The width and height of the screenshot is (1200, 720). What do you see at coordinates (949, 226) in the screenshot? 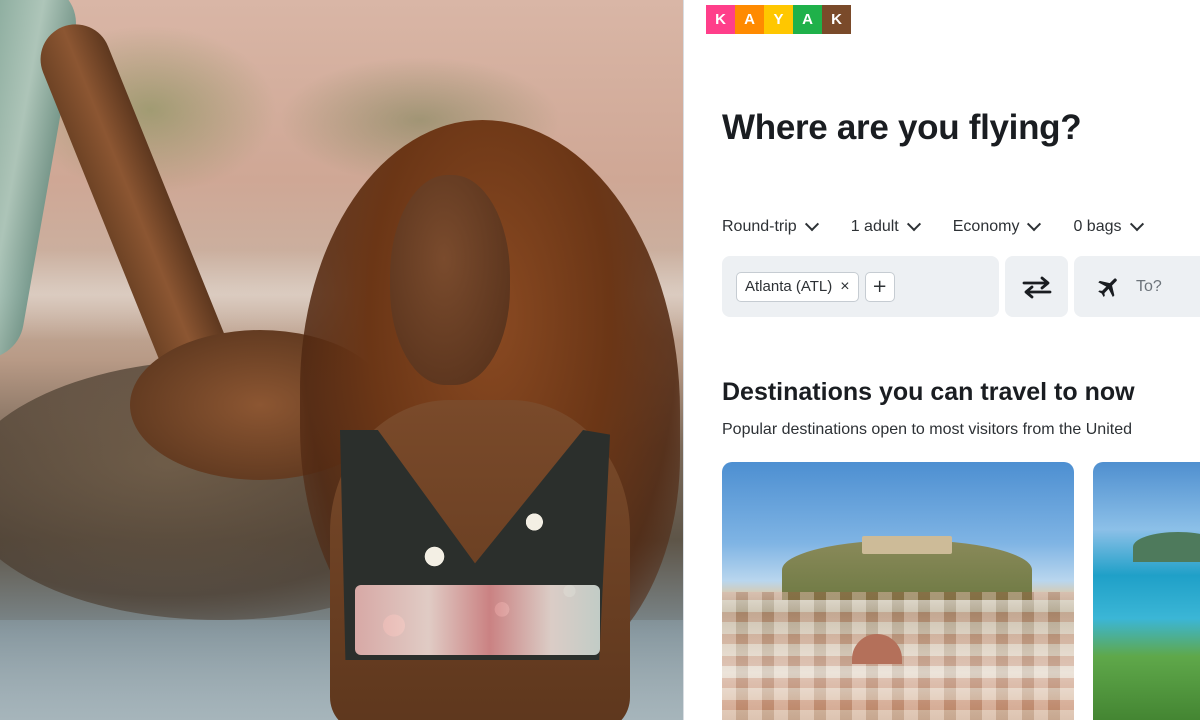
I see `trip-options-bar: Round-trip 1 adult Economy 0 bags` at bounding box center [949, 226].